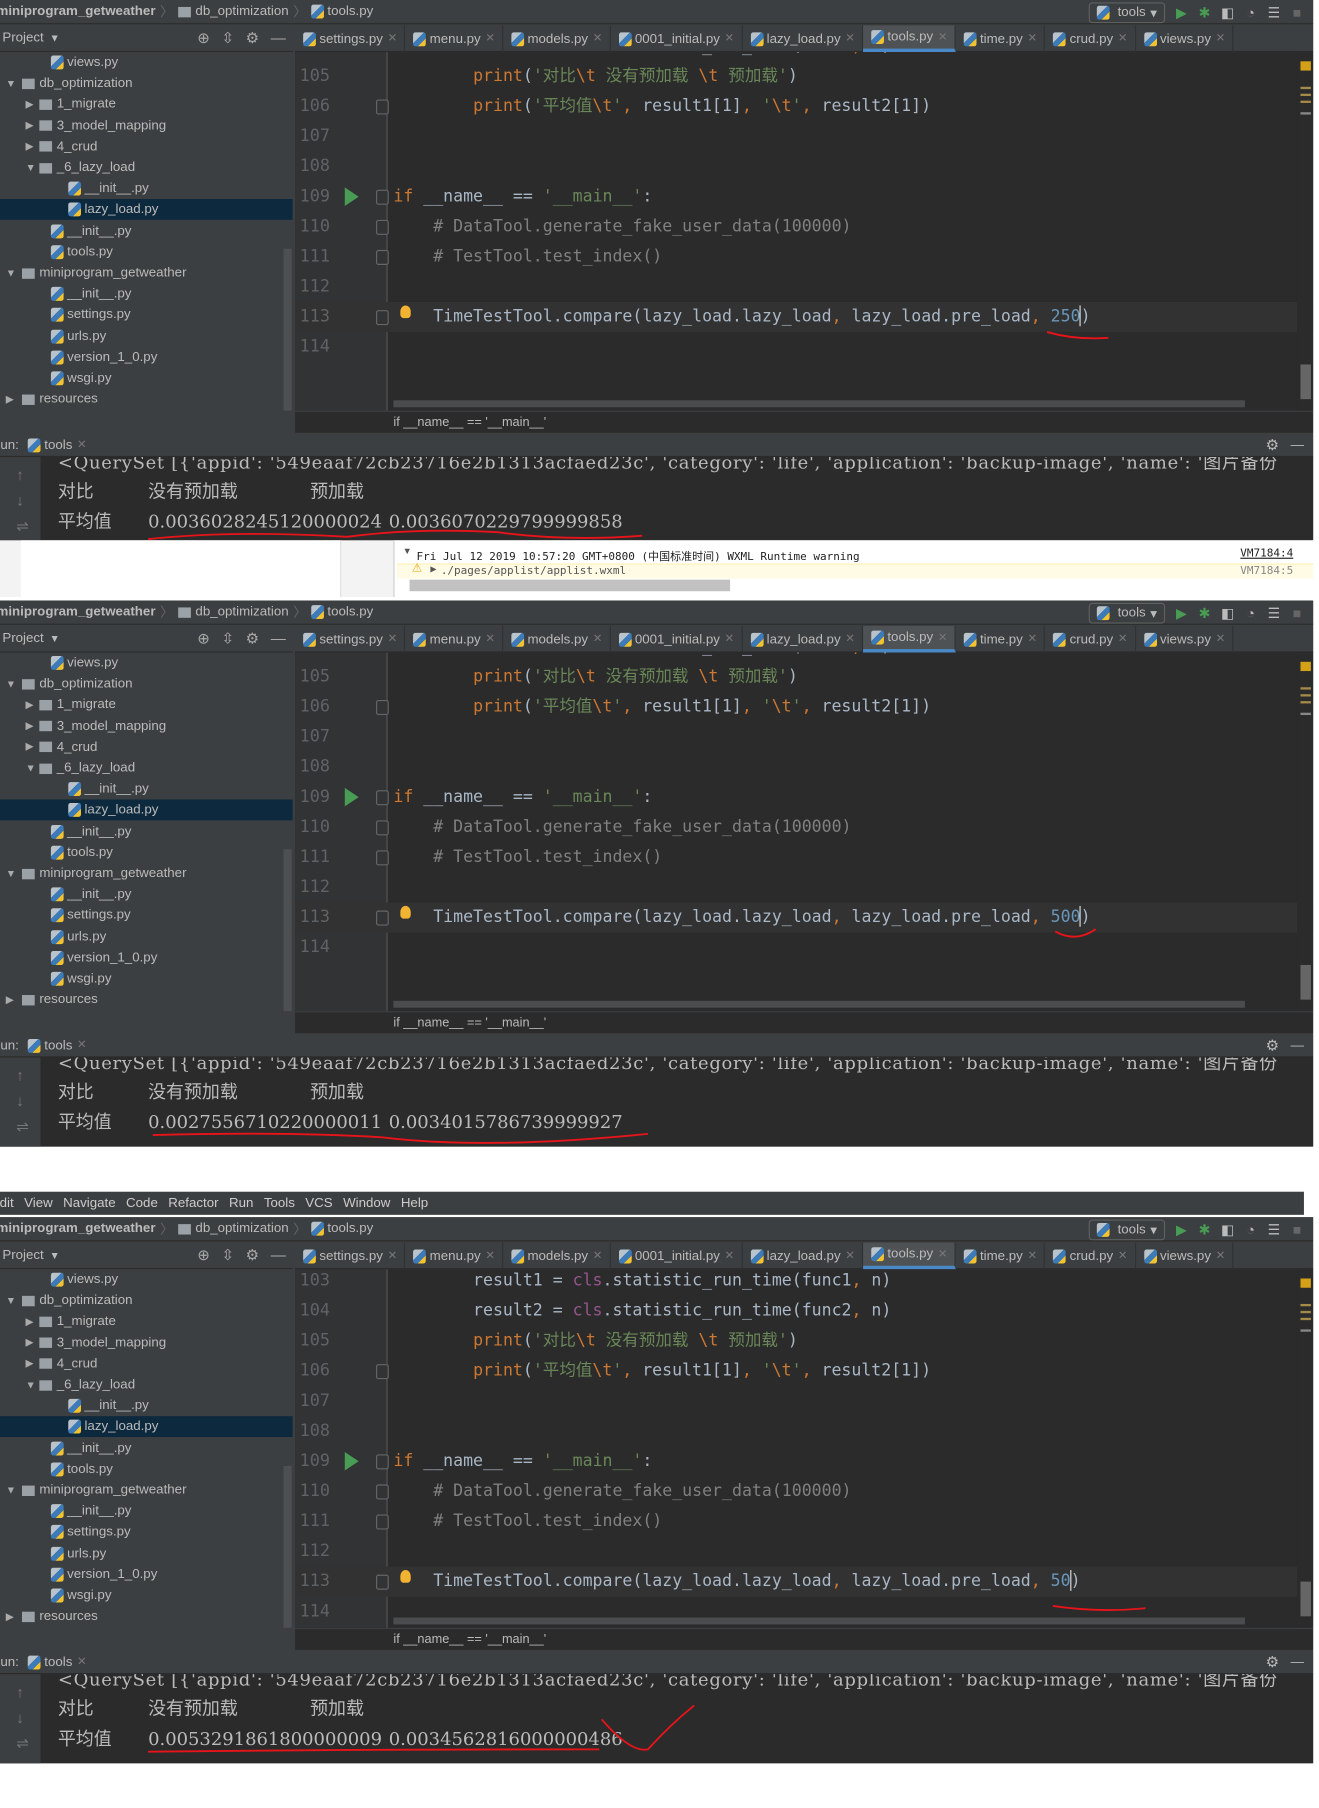 This screenshot has height=1808, width=1319. Describe the element at coordinates (89, 1203) in the screenshot. I see `menu-navigate: Navigate` at that location.